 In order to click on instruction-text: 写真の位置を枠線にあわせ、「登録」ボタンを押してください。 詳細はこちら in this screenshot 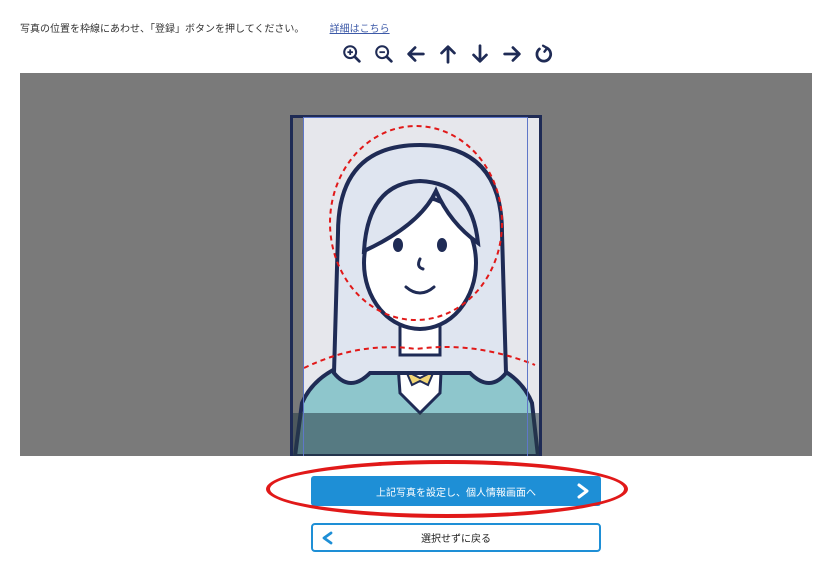, I will do `click(205, 27)`.